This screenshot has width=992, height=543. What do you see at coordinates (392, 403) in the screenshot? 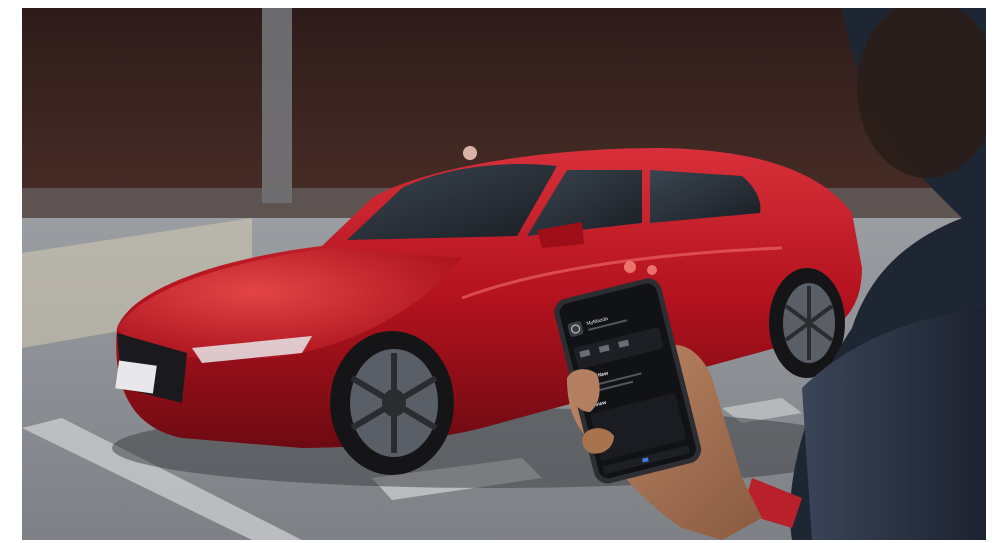
I see `front-wheel` at bounding box center [392, 403].